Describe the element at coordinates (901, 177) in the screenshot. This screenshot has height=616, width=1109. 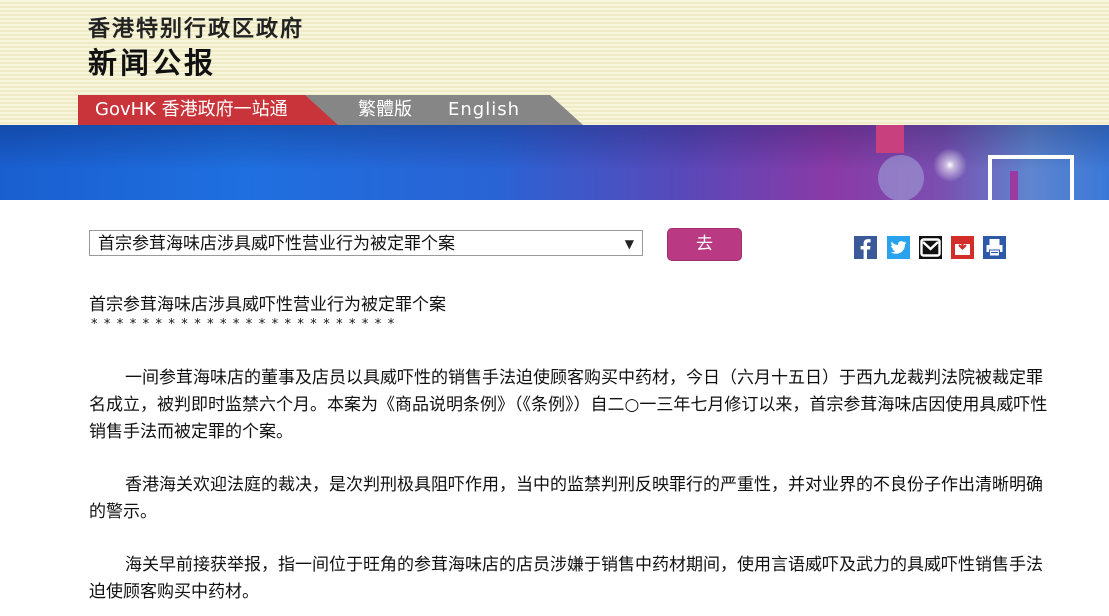
I see `banner-decoration-circle` at that location.